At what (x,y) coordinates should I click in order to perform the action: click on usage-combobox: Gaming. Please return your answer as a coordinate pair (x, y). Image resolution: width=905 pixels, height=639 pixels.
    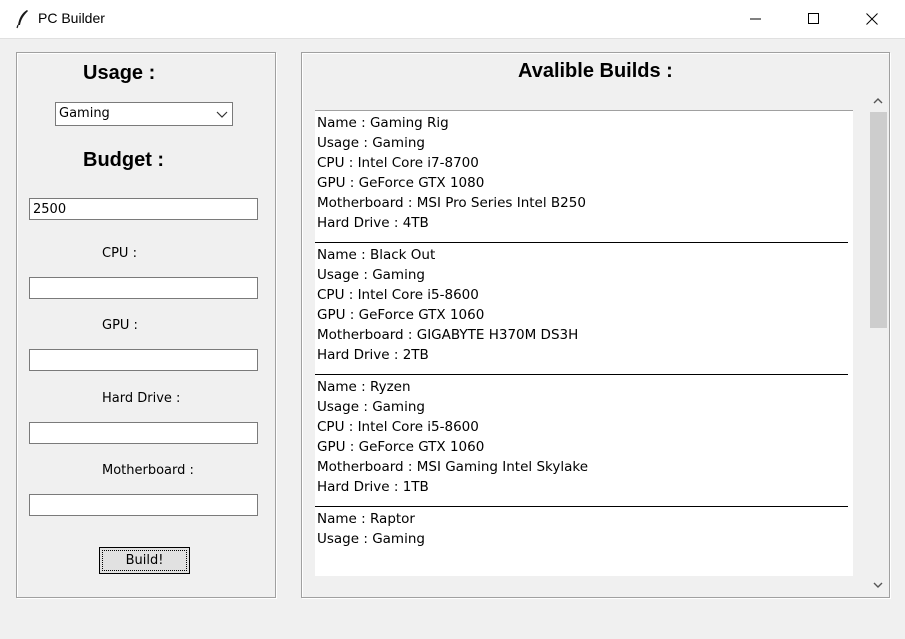
    Looking at the image, I should click on (144, 114).